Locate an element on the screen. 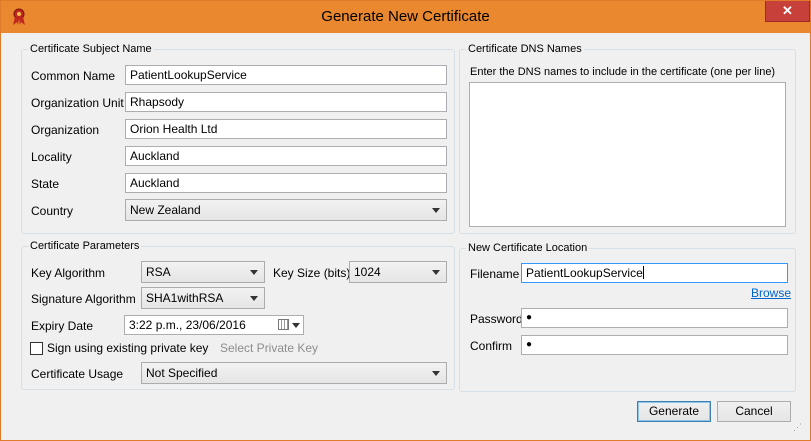 The height and width of the screenshot is (441, 811). confirm-password-input: ● is located at coordinates (654, 345).